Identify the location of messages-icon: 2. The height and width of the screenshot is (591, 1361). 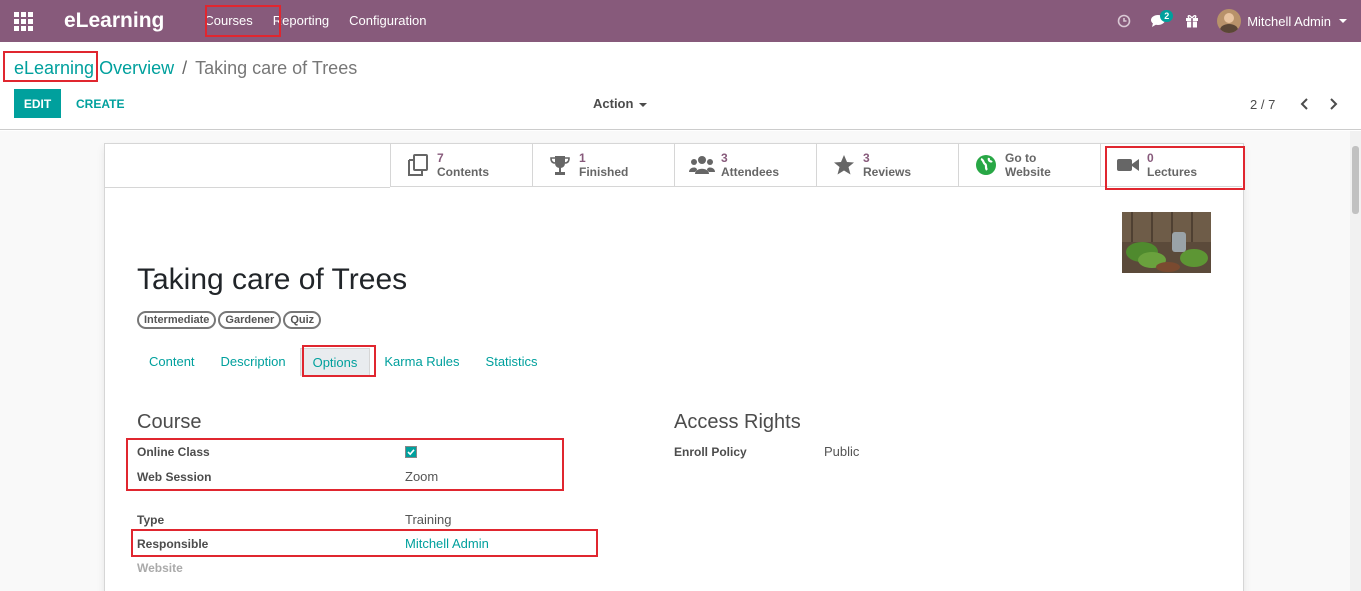
(1158, 21).